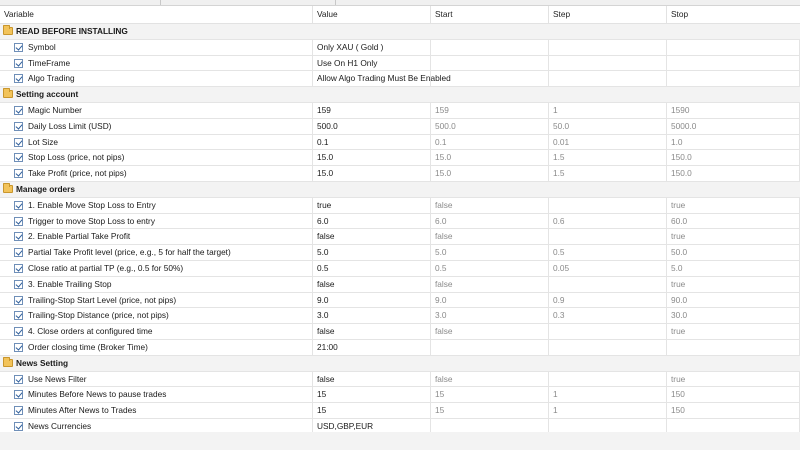 Image resolution: width=800 pixels, height=450 pixels. Describe the element at coordinates (733, 395) in the screenshot. I see `stop-cell: 150` at that location.